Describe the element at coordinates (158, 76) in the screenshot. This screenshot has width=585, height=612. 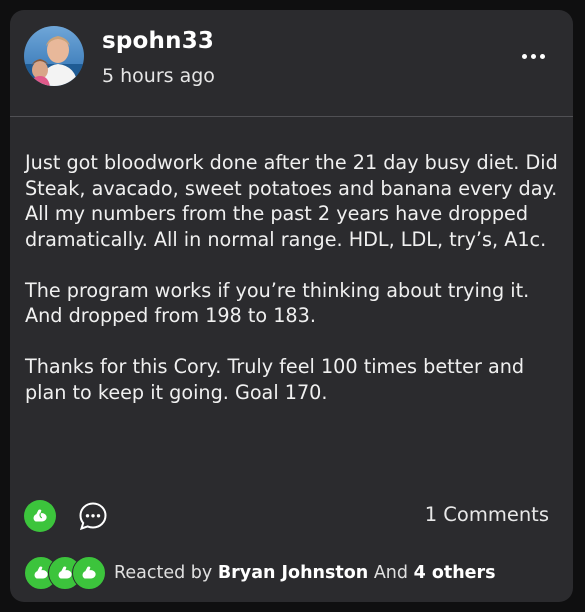
I see `post-timestamp: 5 hours ago` at that location.